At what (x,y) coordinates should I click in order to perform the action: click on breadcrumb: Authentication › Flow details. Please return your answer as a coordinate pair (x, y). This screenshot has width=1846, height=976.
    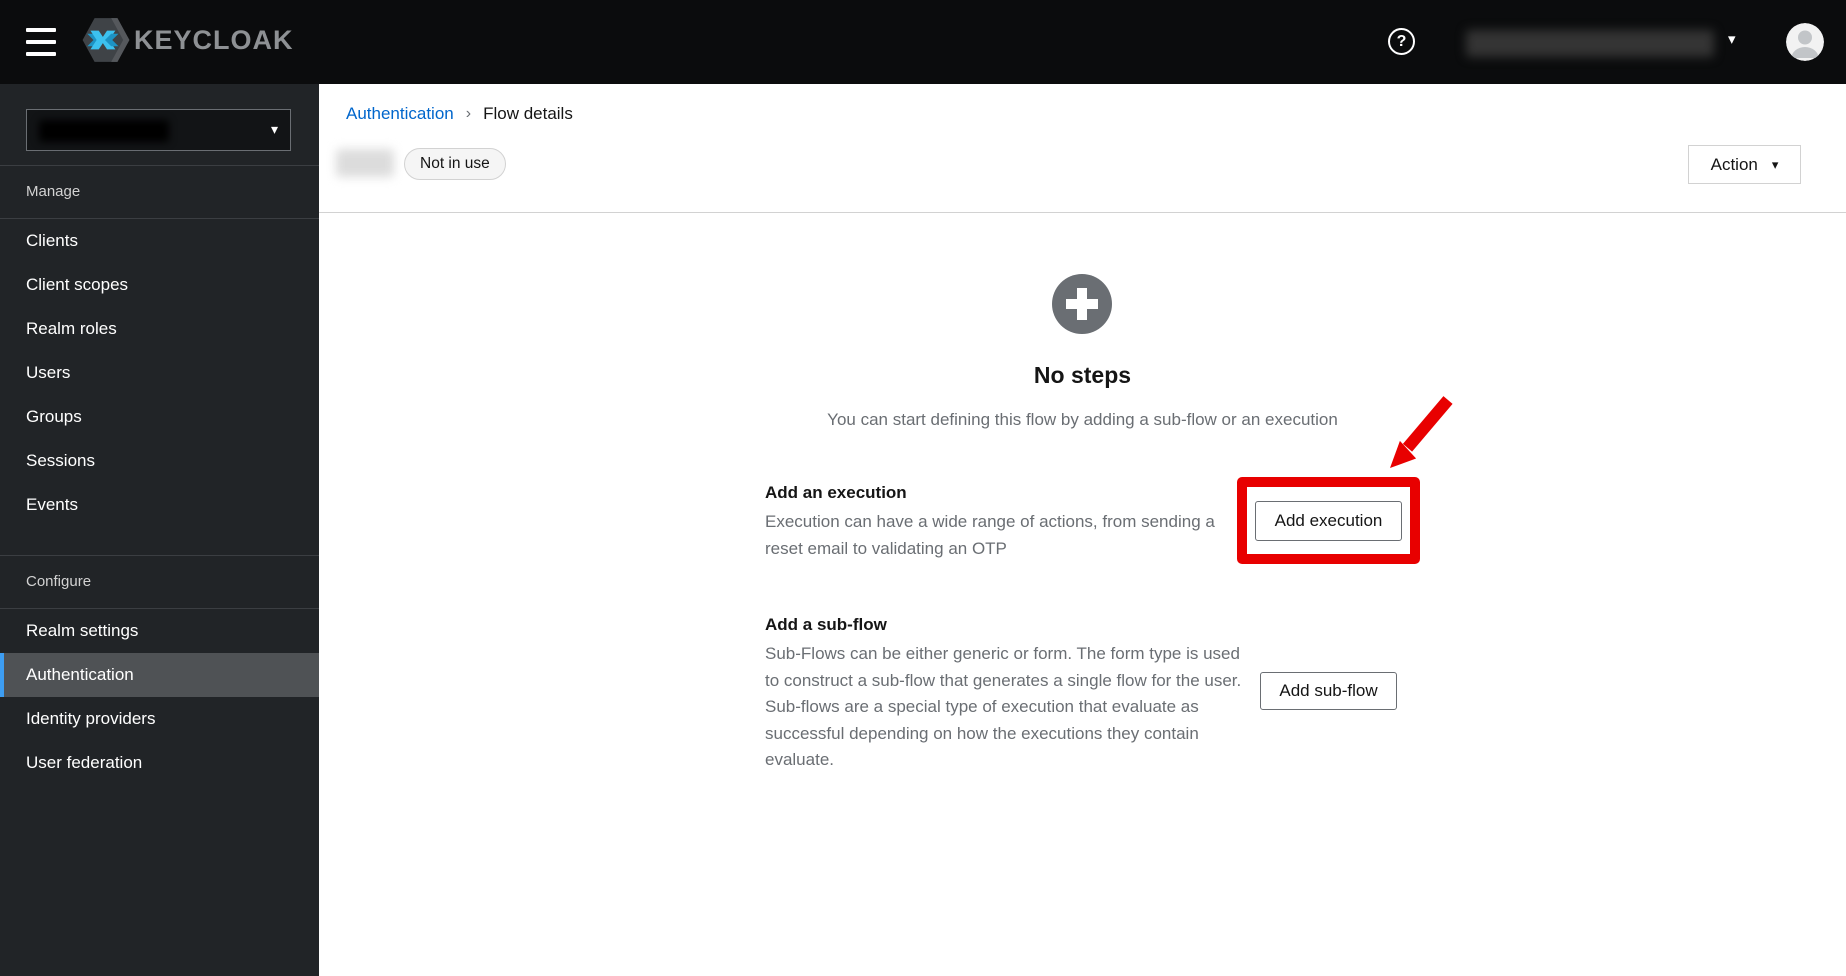
    Looking at the image, I should click on (459, 114).